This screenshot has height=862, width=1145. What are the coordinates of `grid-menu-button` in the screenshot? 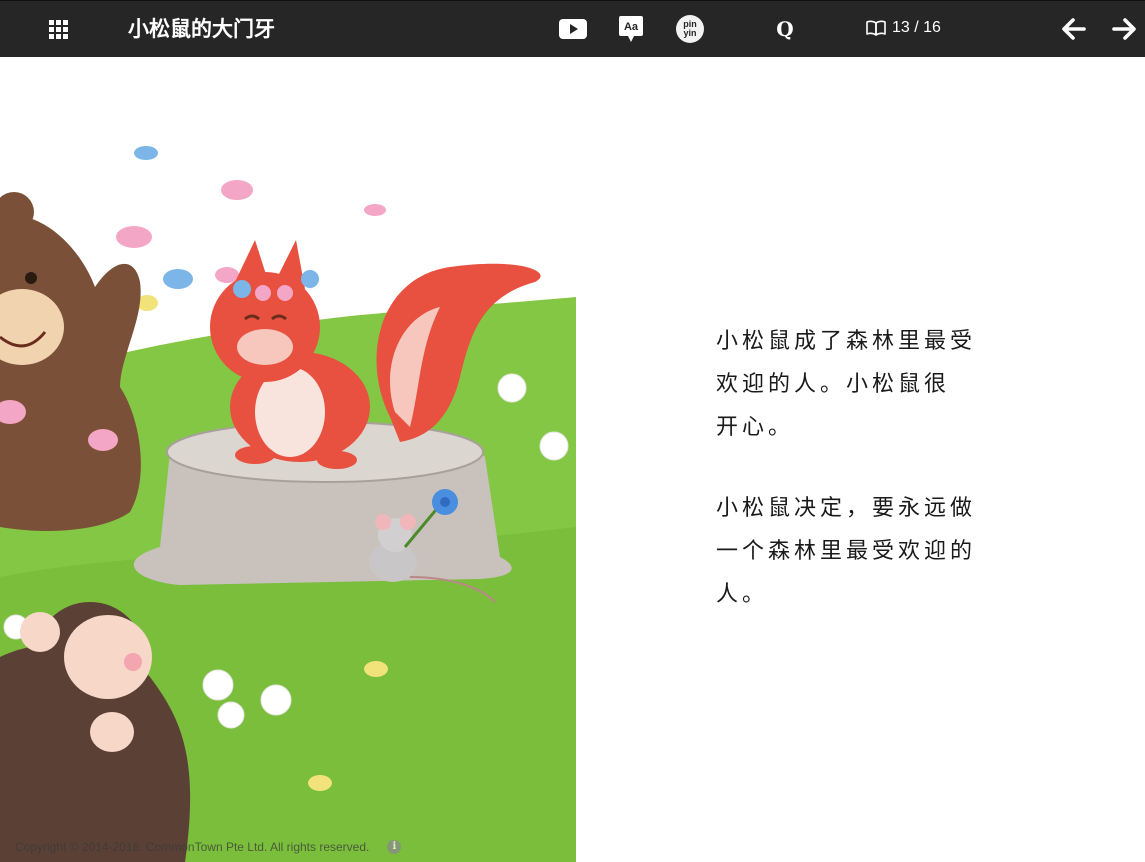 It's located at (58, 29).